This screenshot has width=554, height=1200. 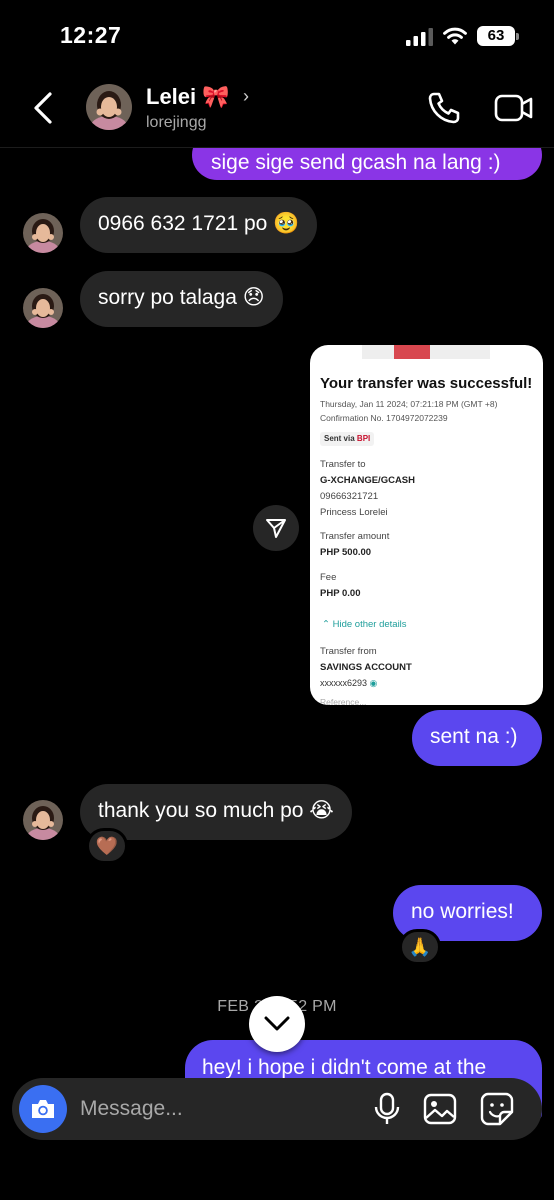 I want to click on scroll-to-bottom-button, so click(x=277, y=1024).